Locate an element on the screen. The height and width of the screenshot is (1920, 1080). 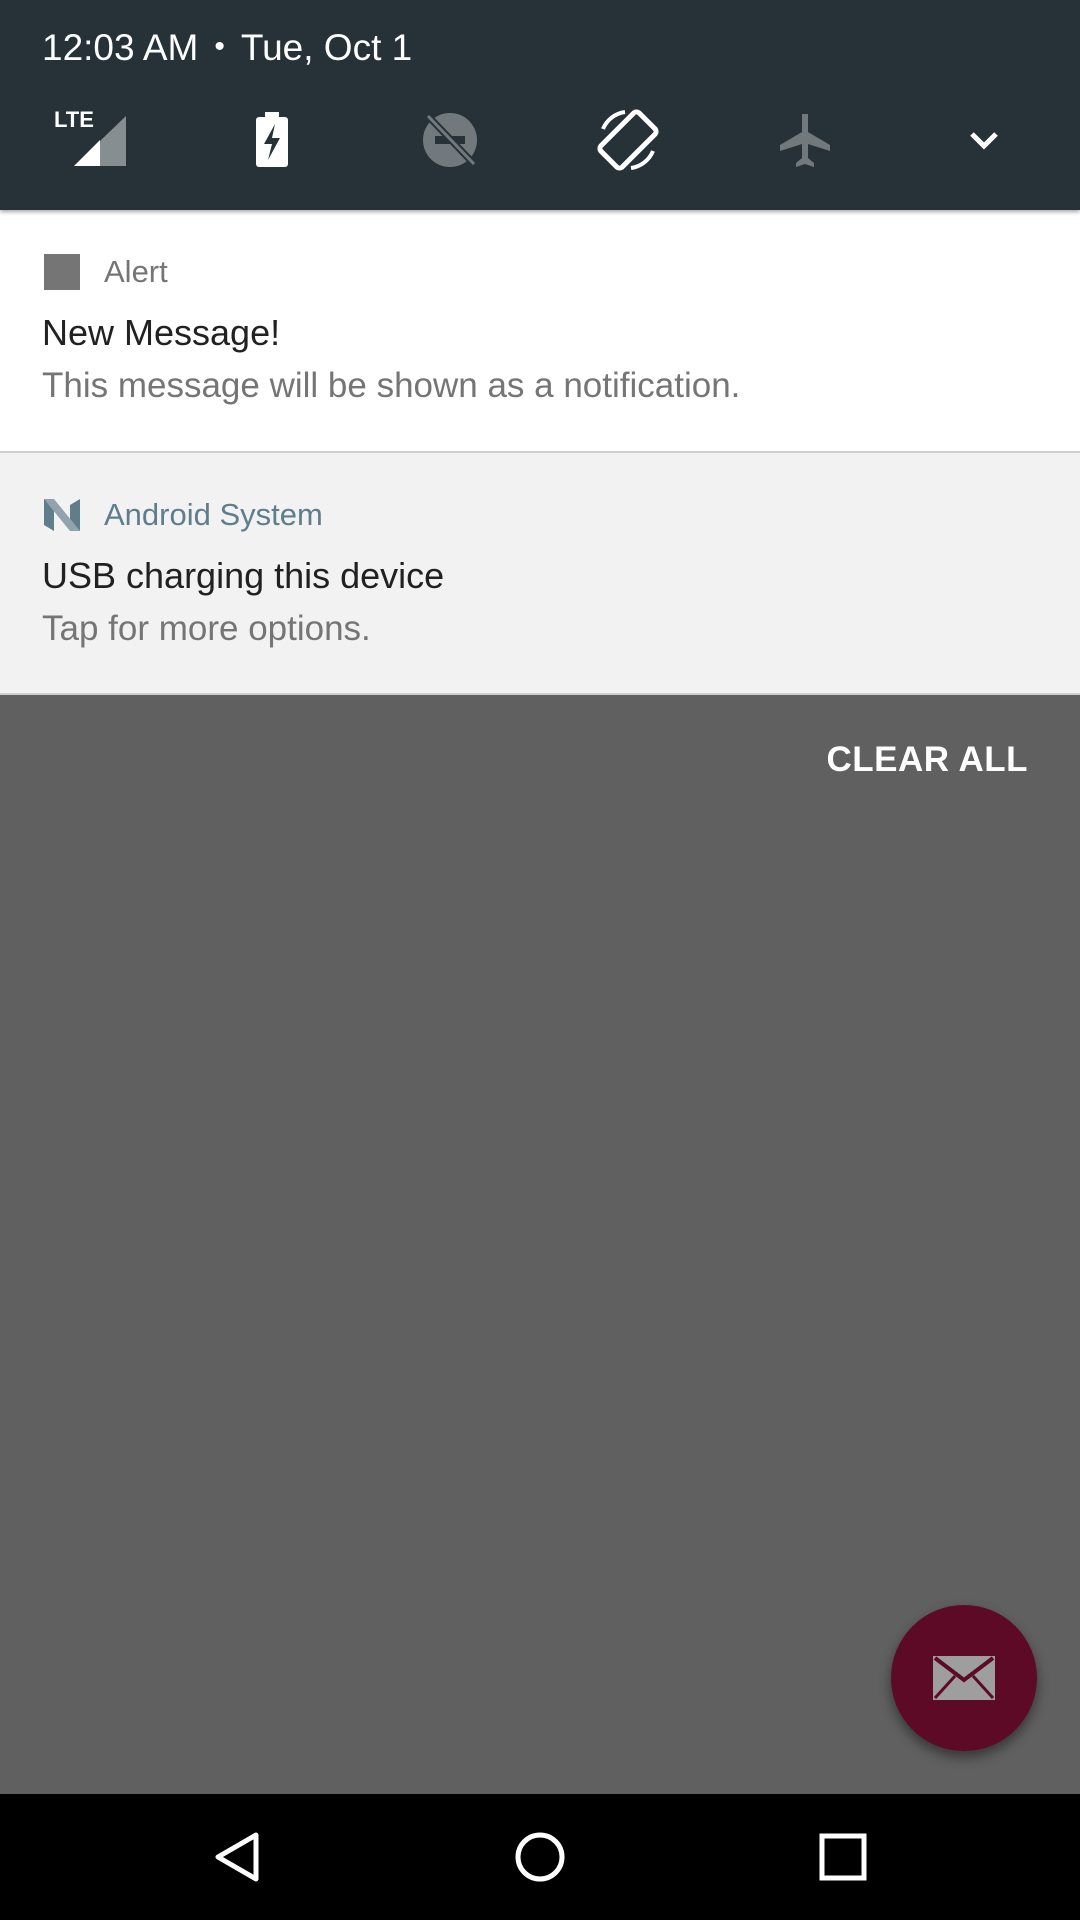
back-icon is located at coordinates (237, 1857).